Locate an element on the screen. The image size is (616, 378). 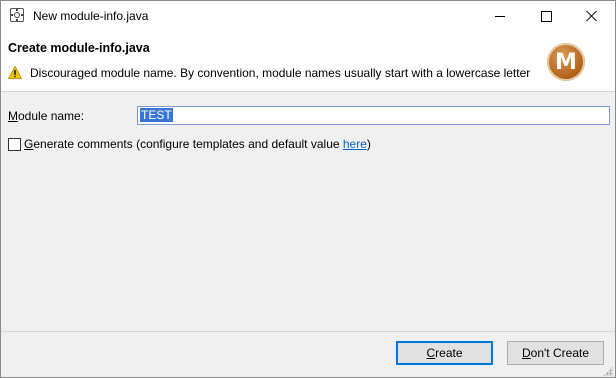
minimize-button is located at coordinates (500, 16).